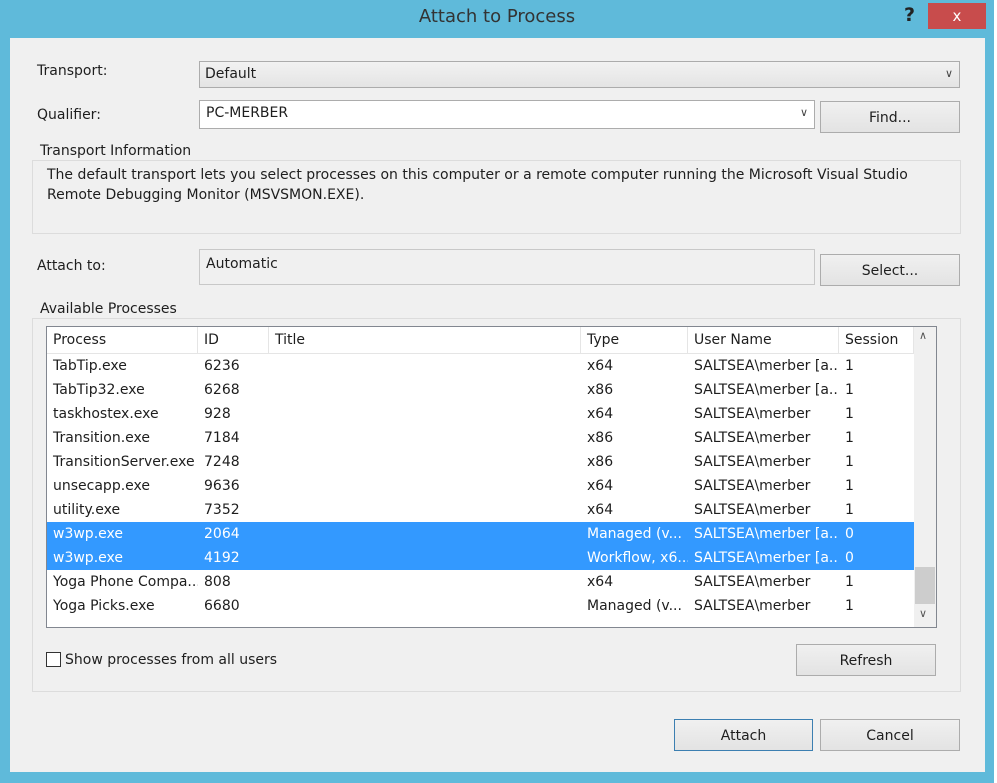 The width and height of the screenshot is (997, 783). I want to click on cell-id: 7248, so click(222, 462).